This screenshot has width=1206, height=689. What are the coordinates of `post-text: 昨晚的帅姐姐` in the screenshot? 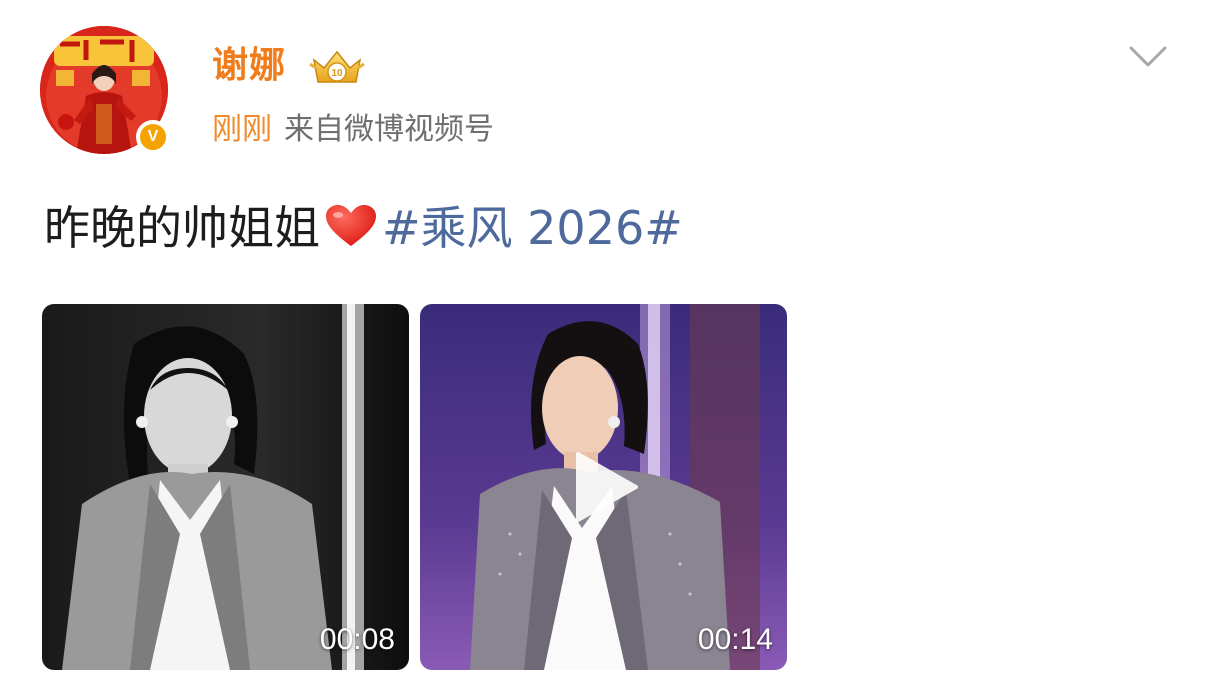 It's located at (182, 228).